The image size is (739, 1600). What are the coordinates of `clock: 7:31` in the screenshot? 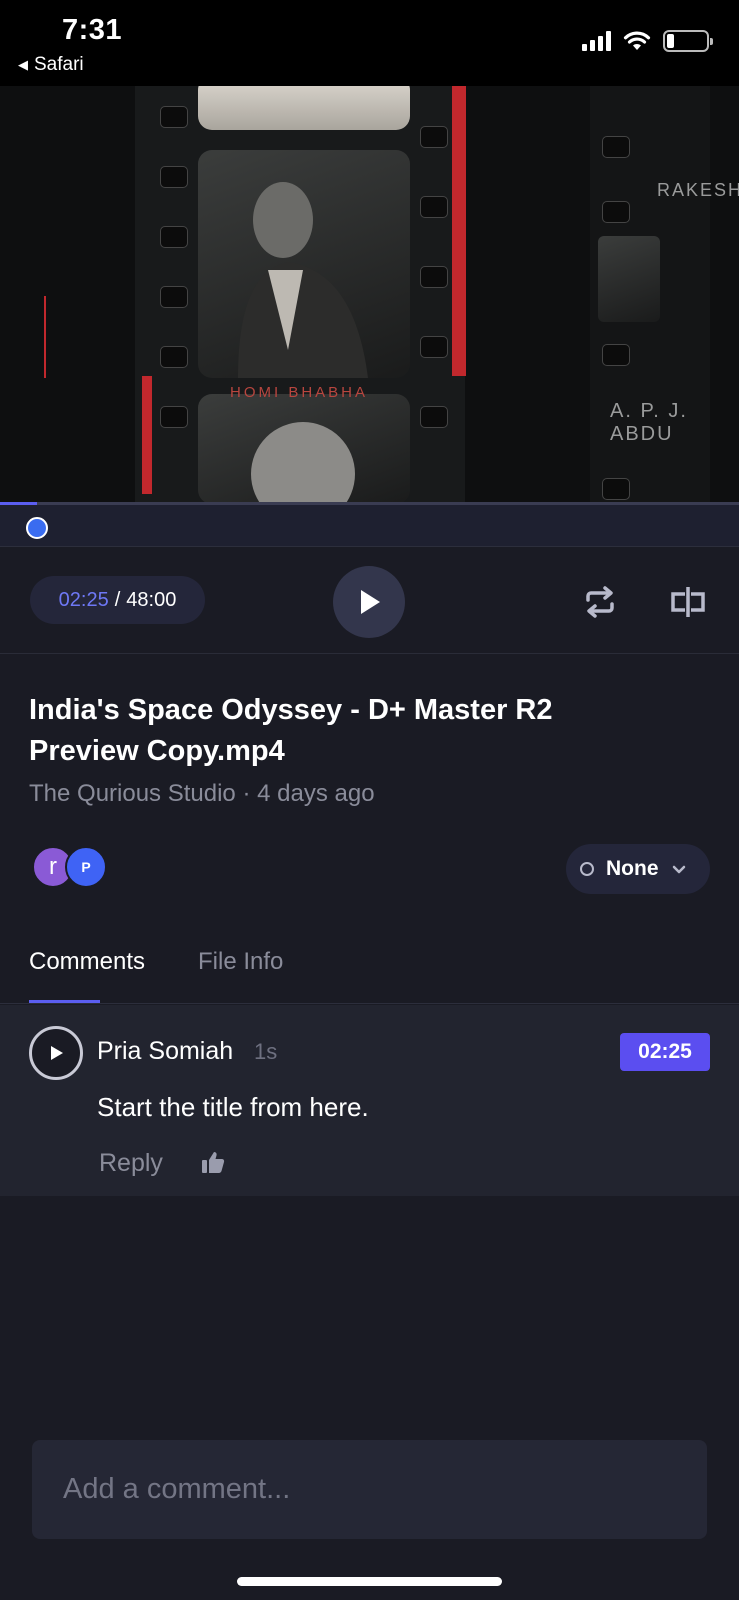 It's located at (92, 30).